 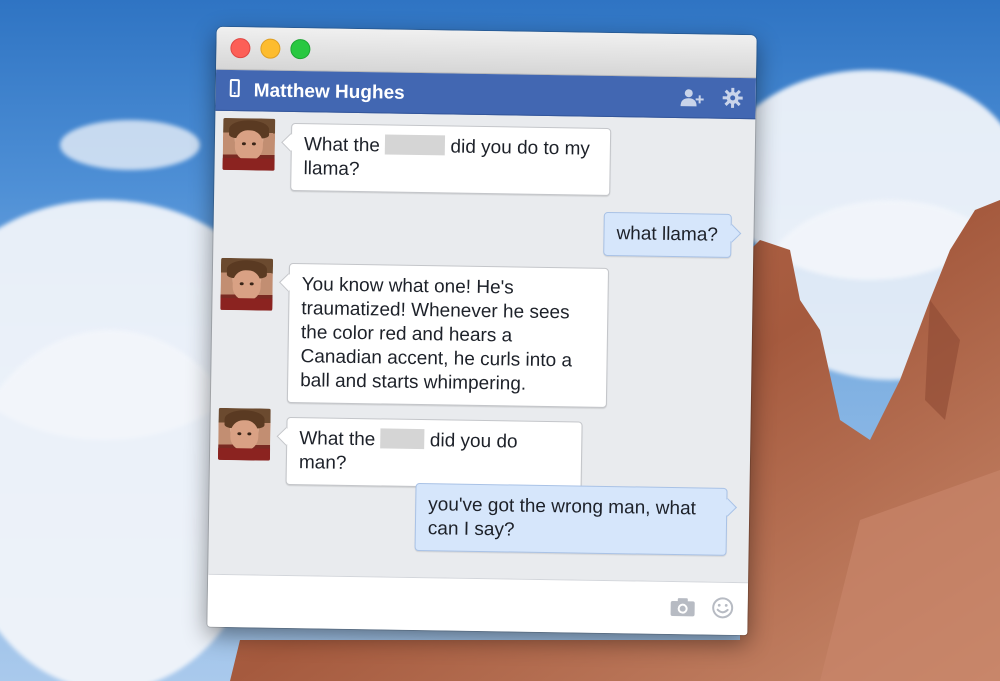 I want to click on message-row: What the did you do man?, so click(x=480, y=448).